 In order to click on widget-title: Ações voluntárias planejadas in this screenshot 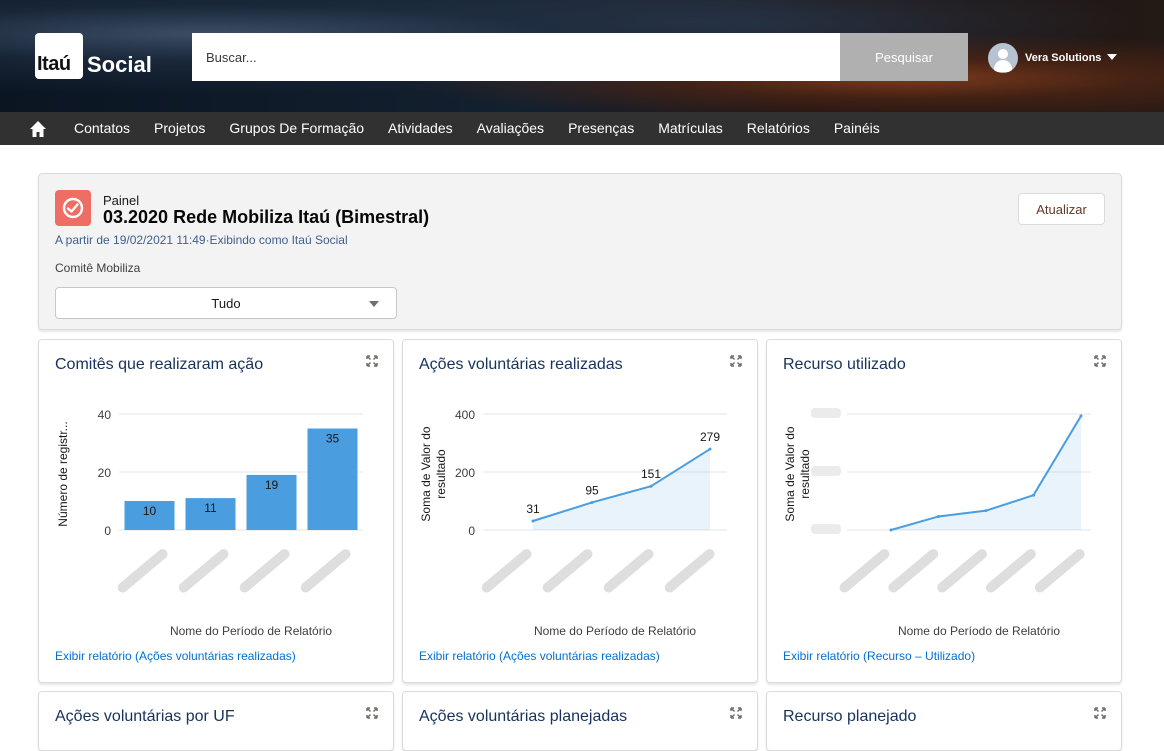, I will do `click(523, 716)`.